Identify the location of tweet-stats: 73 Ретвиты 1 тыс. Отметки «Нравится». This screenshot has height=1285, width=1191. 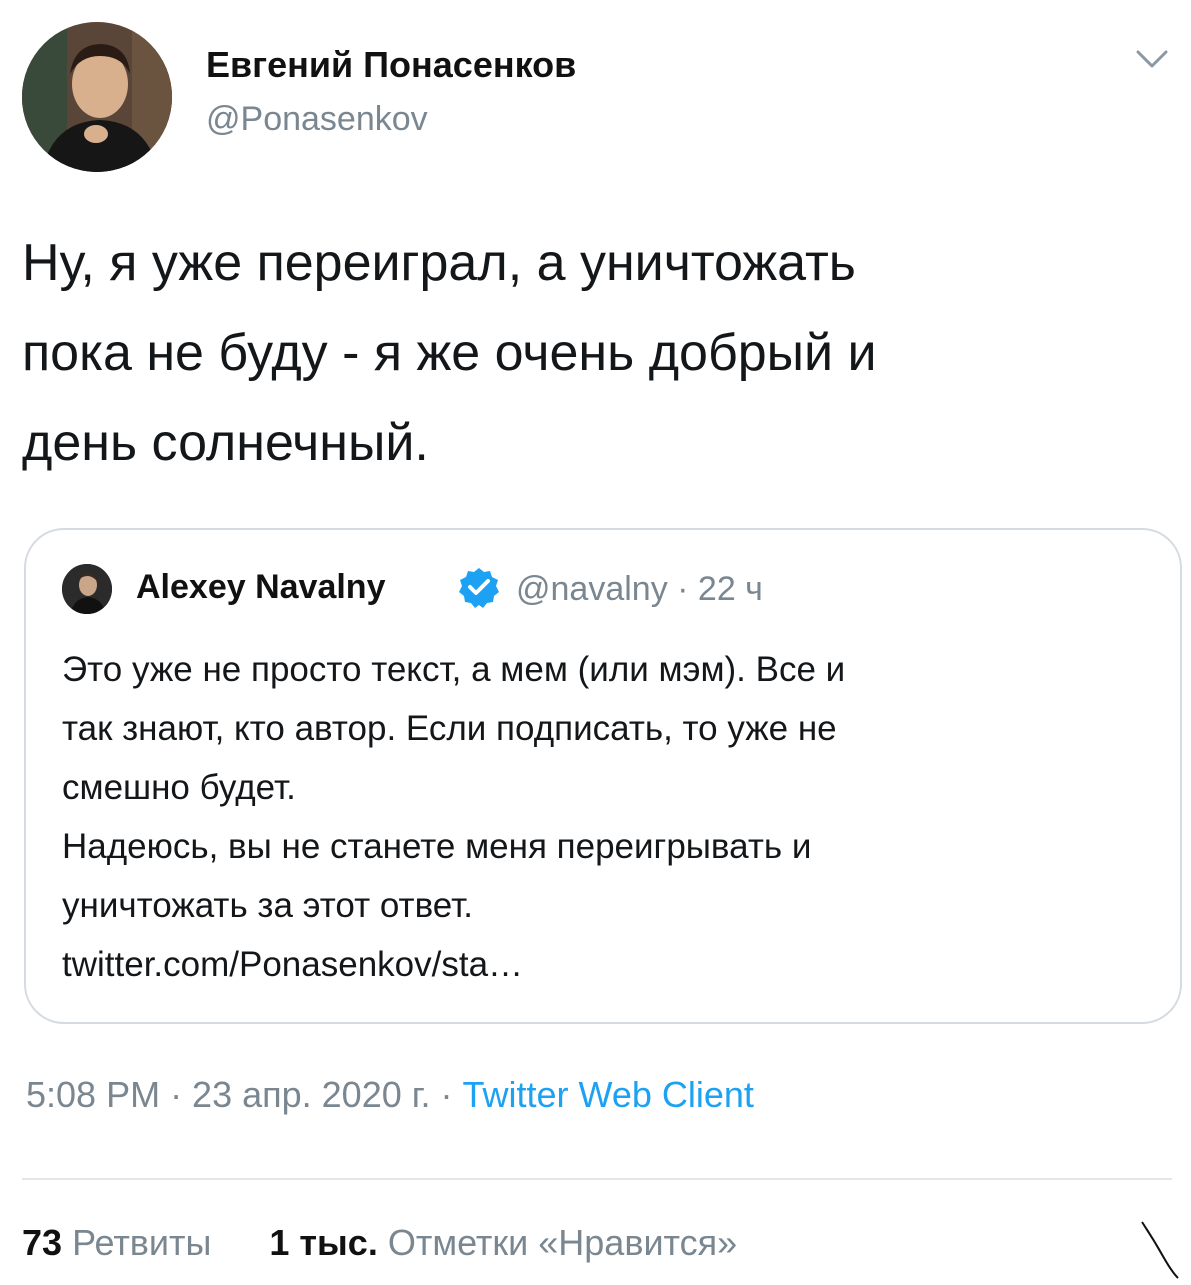
(379, 1243).